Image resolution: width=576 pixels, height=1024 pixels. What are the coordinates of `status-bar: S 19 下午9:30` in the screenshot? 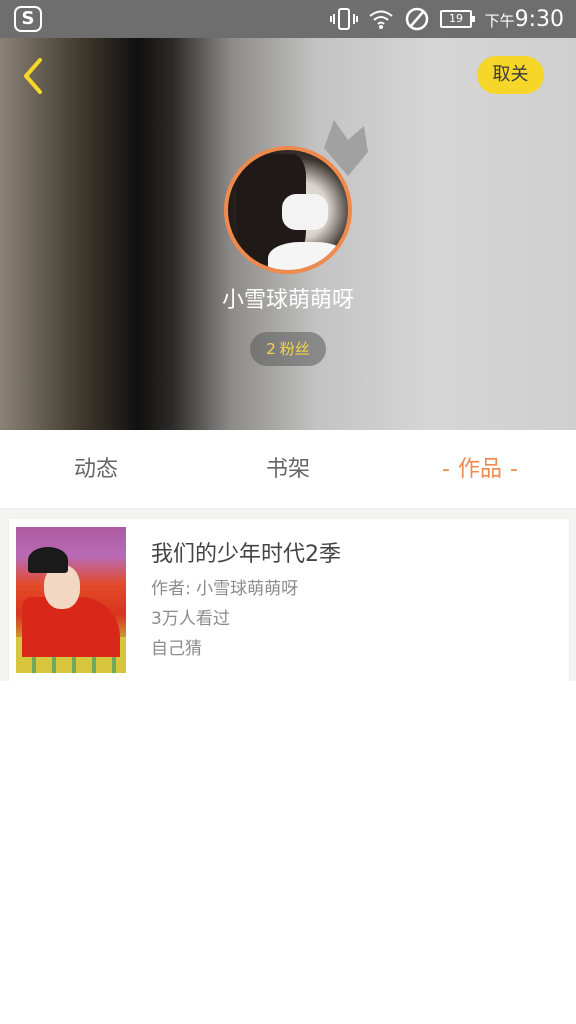 It's located at (288, 19).